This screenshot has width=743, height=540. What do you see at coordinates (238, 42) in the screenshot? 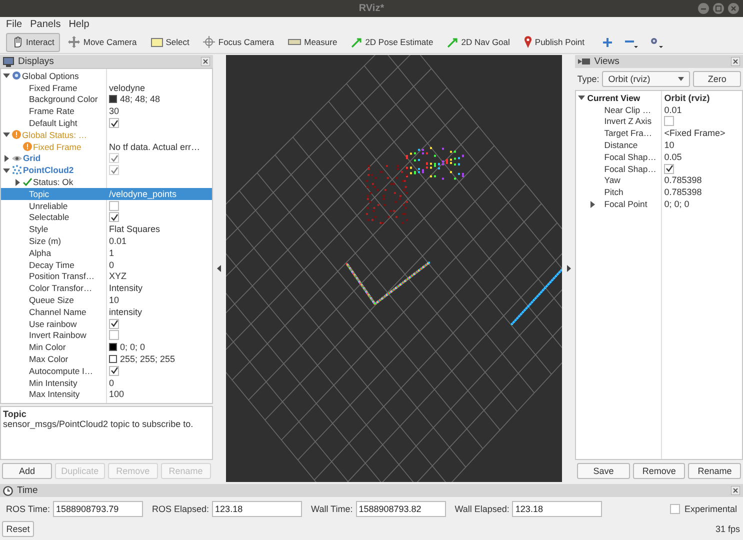
I see `tool-button: Focus Camera` at bounding box center [238, 42].